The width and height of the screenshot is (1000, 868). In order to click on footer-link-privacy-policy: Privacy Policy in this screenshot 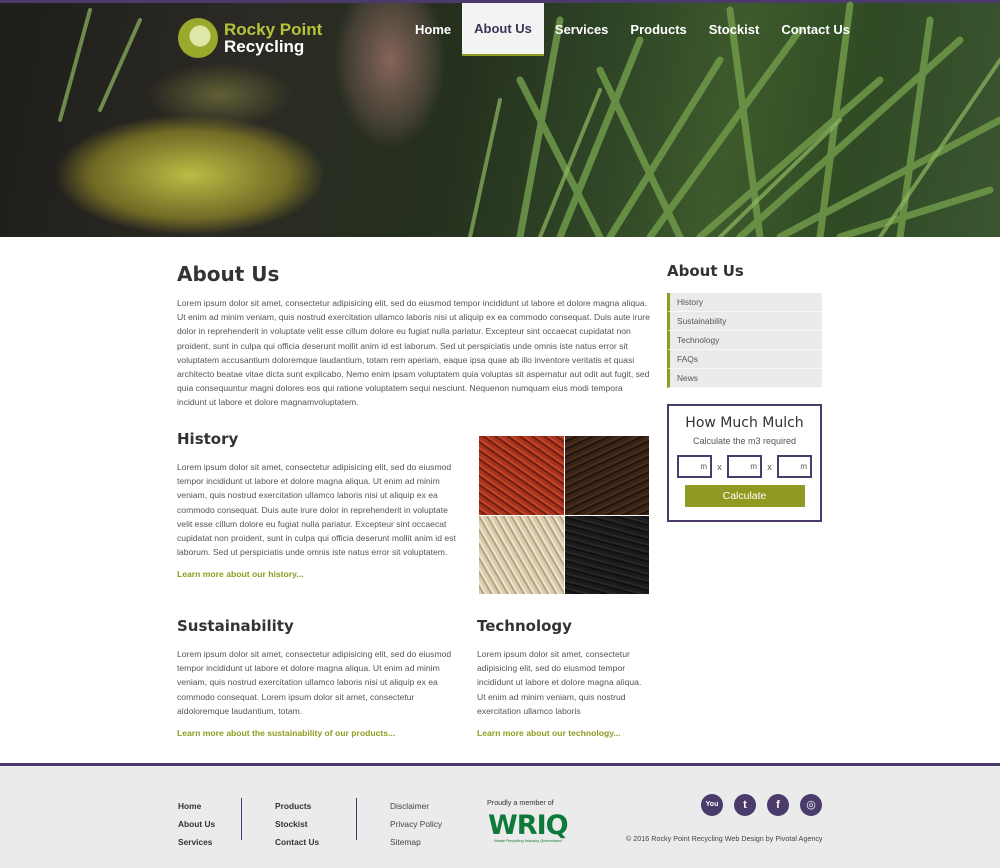, I will do `click(416, 824)`.